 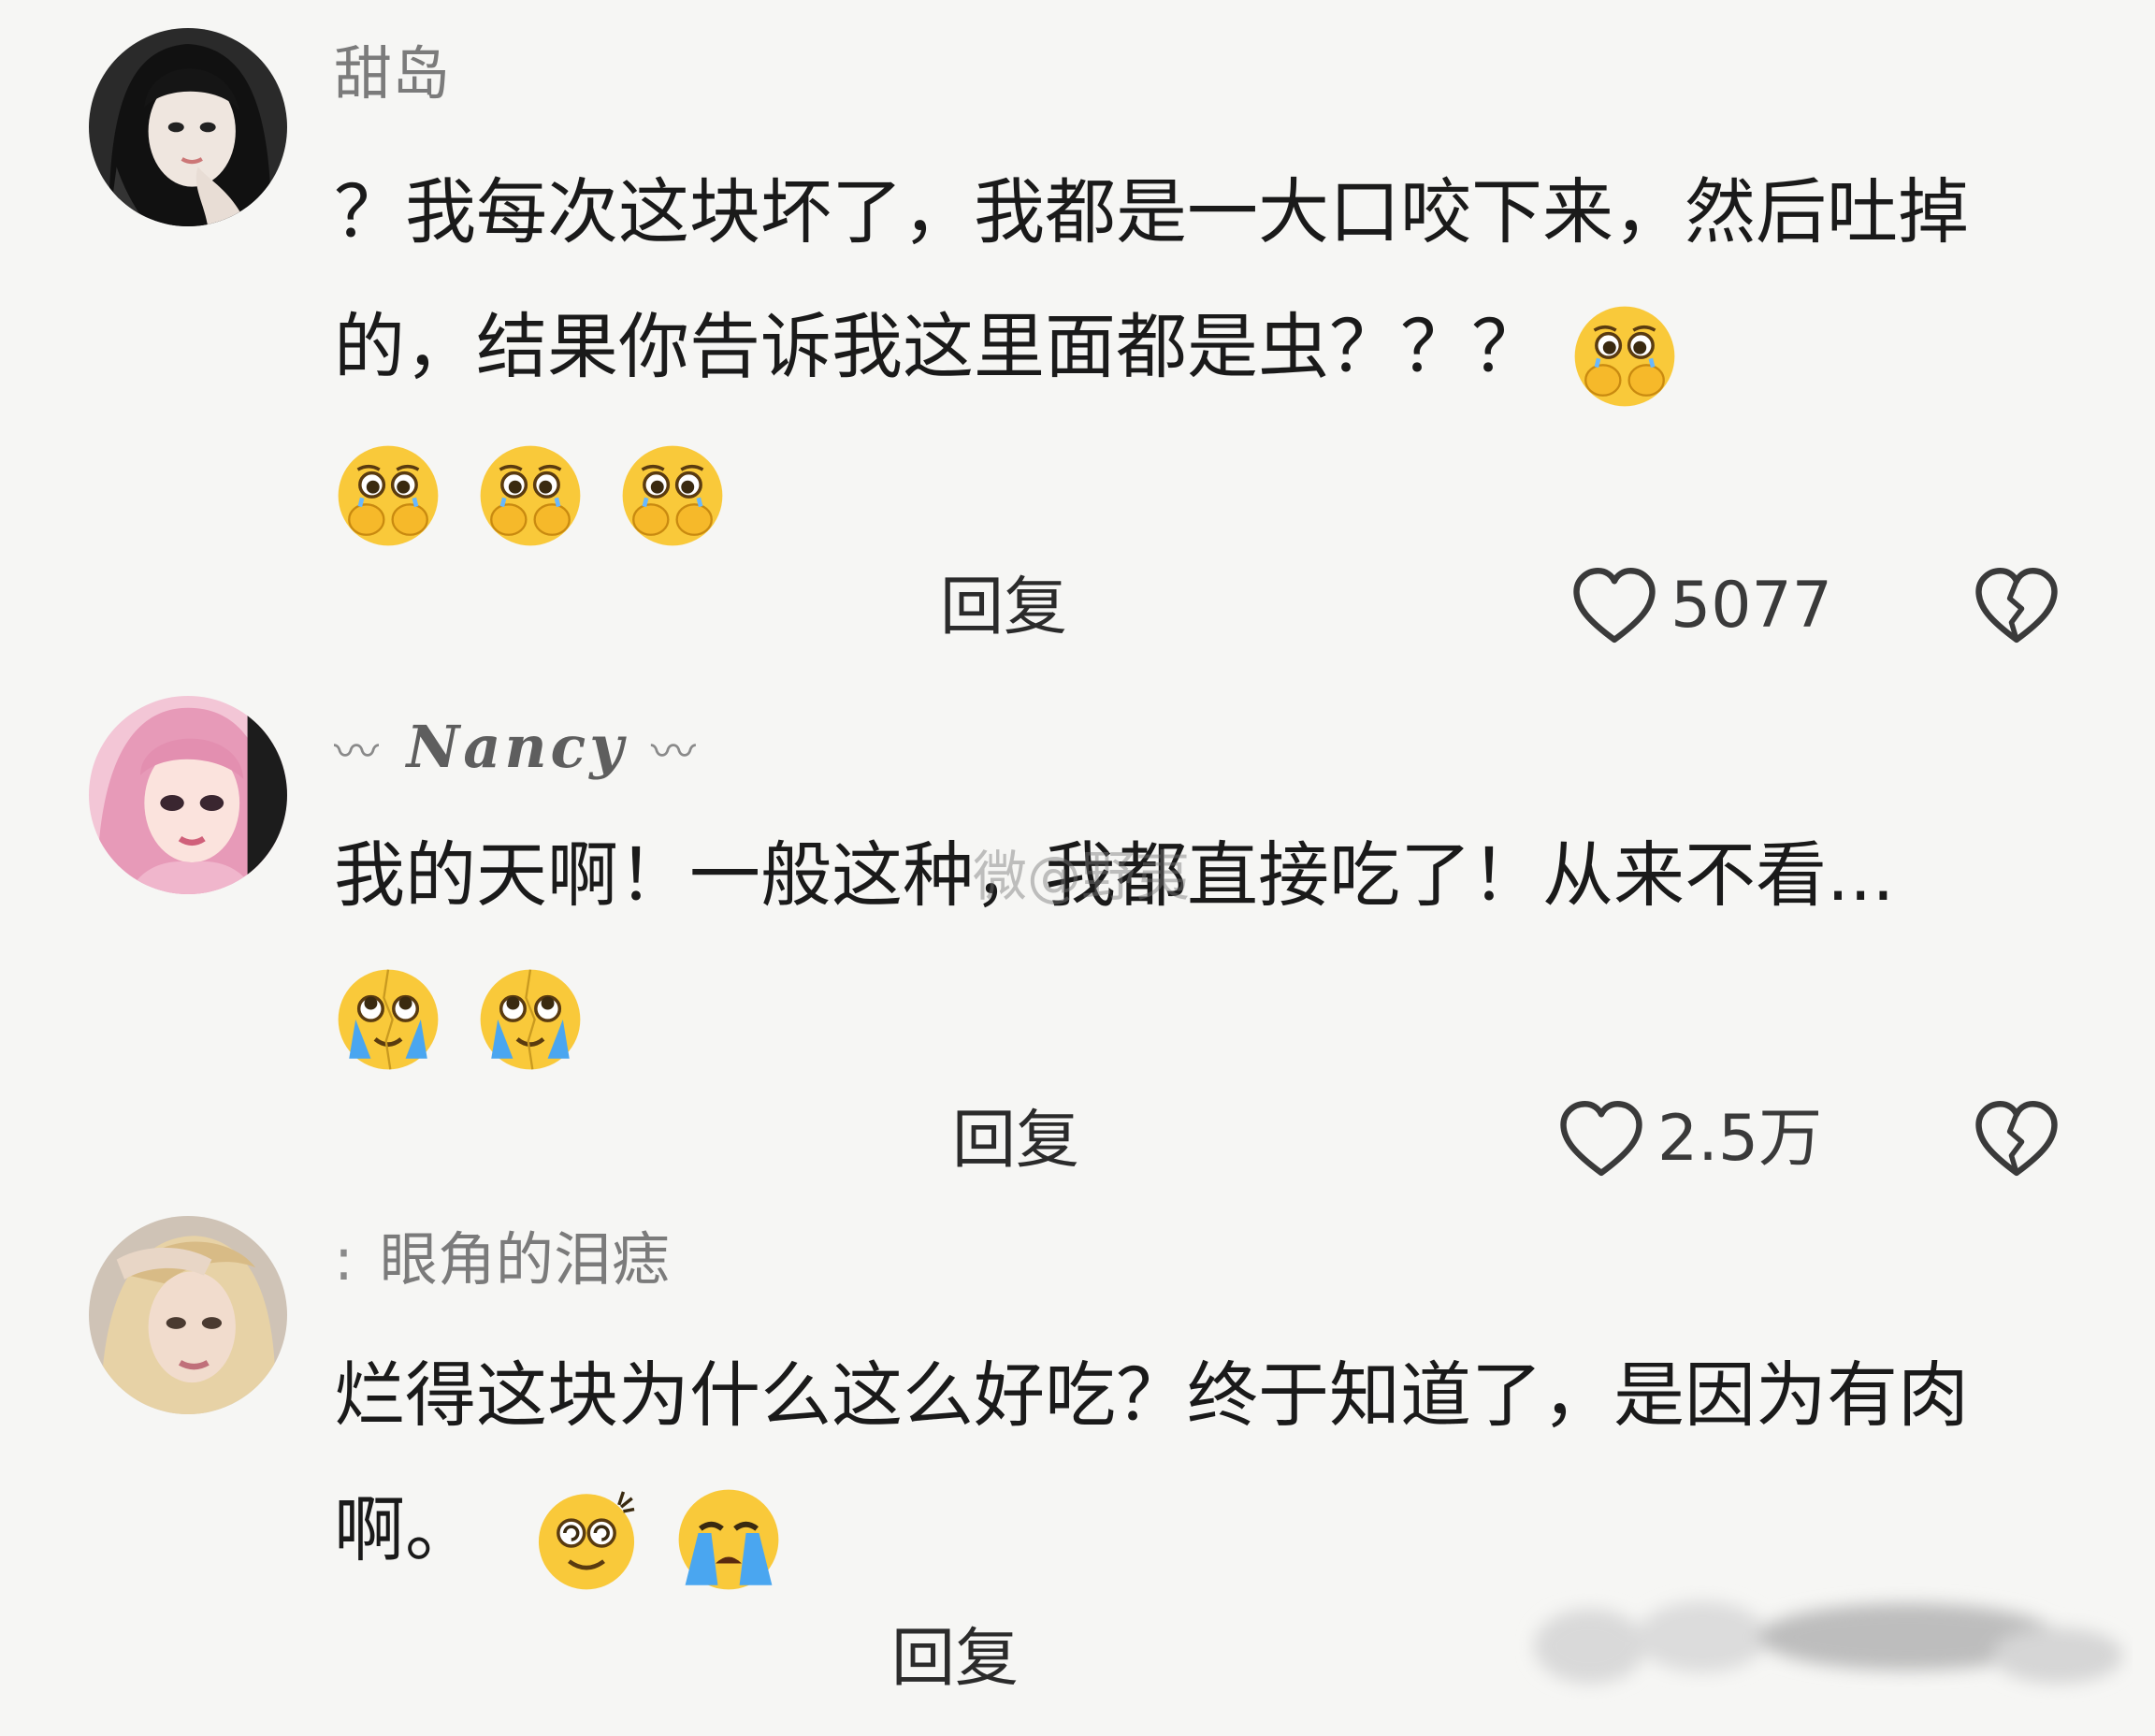 What do you see at coordinates (1204, 1465) in the screenshot?
I see `comment-text: 烂得这块为什么这么好吃？终于知道了，是因为有肉啊。` at bounding box center [1204, 1465].